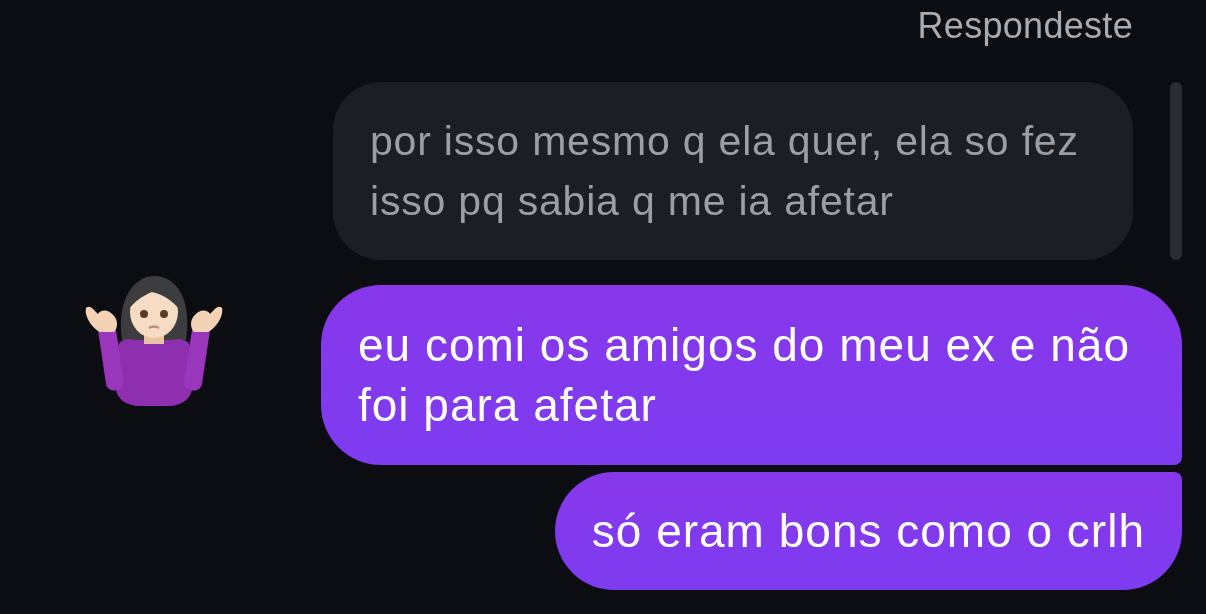  Describe the element at coordinates (1025, 26) in the screenshot. I see `reply-label: Respondeste` at that location.